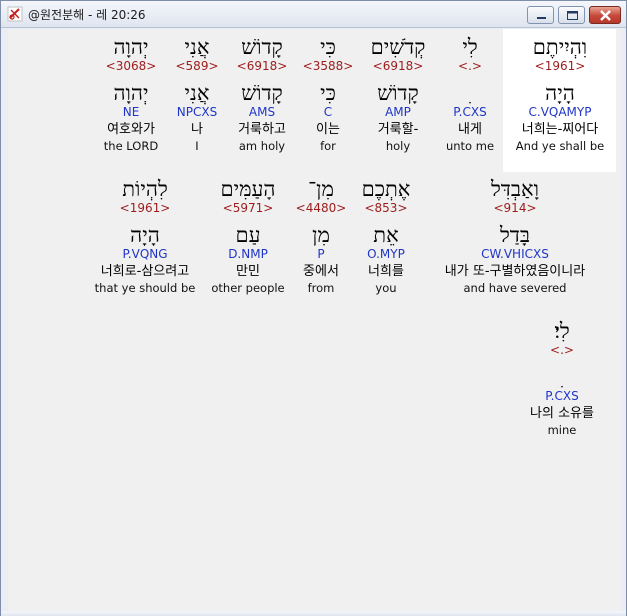 Image resolution: width=627 pixels, height=616 pixels. What do you see at coordinates (321, 271) in the screenshot?
I see `korean-gloss: 중에서` at bounding box center [321, 271].